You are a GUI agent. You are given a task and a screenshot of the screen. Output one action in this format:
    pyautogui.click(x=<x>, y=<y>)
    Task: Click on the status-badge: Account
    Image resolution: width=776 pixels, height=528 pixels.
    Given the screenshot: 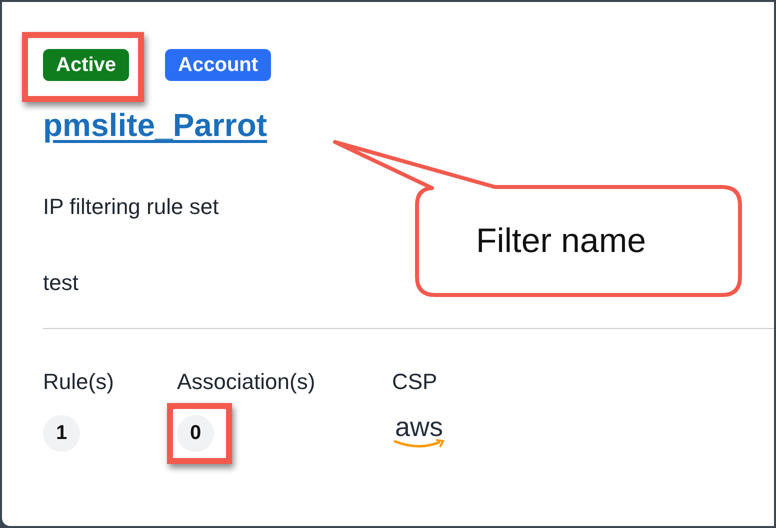 What is the action you would take?
    pyautogui.click(x=218, y=65)
    